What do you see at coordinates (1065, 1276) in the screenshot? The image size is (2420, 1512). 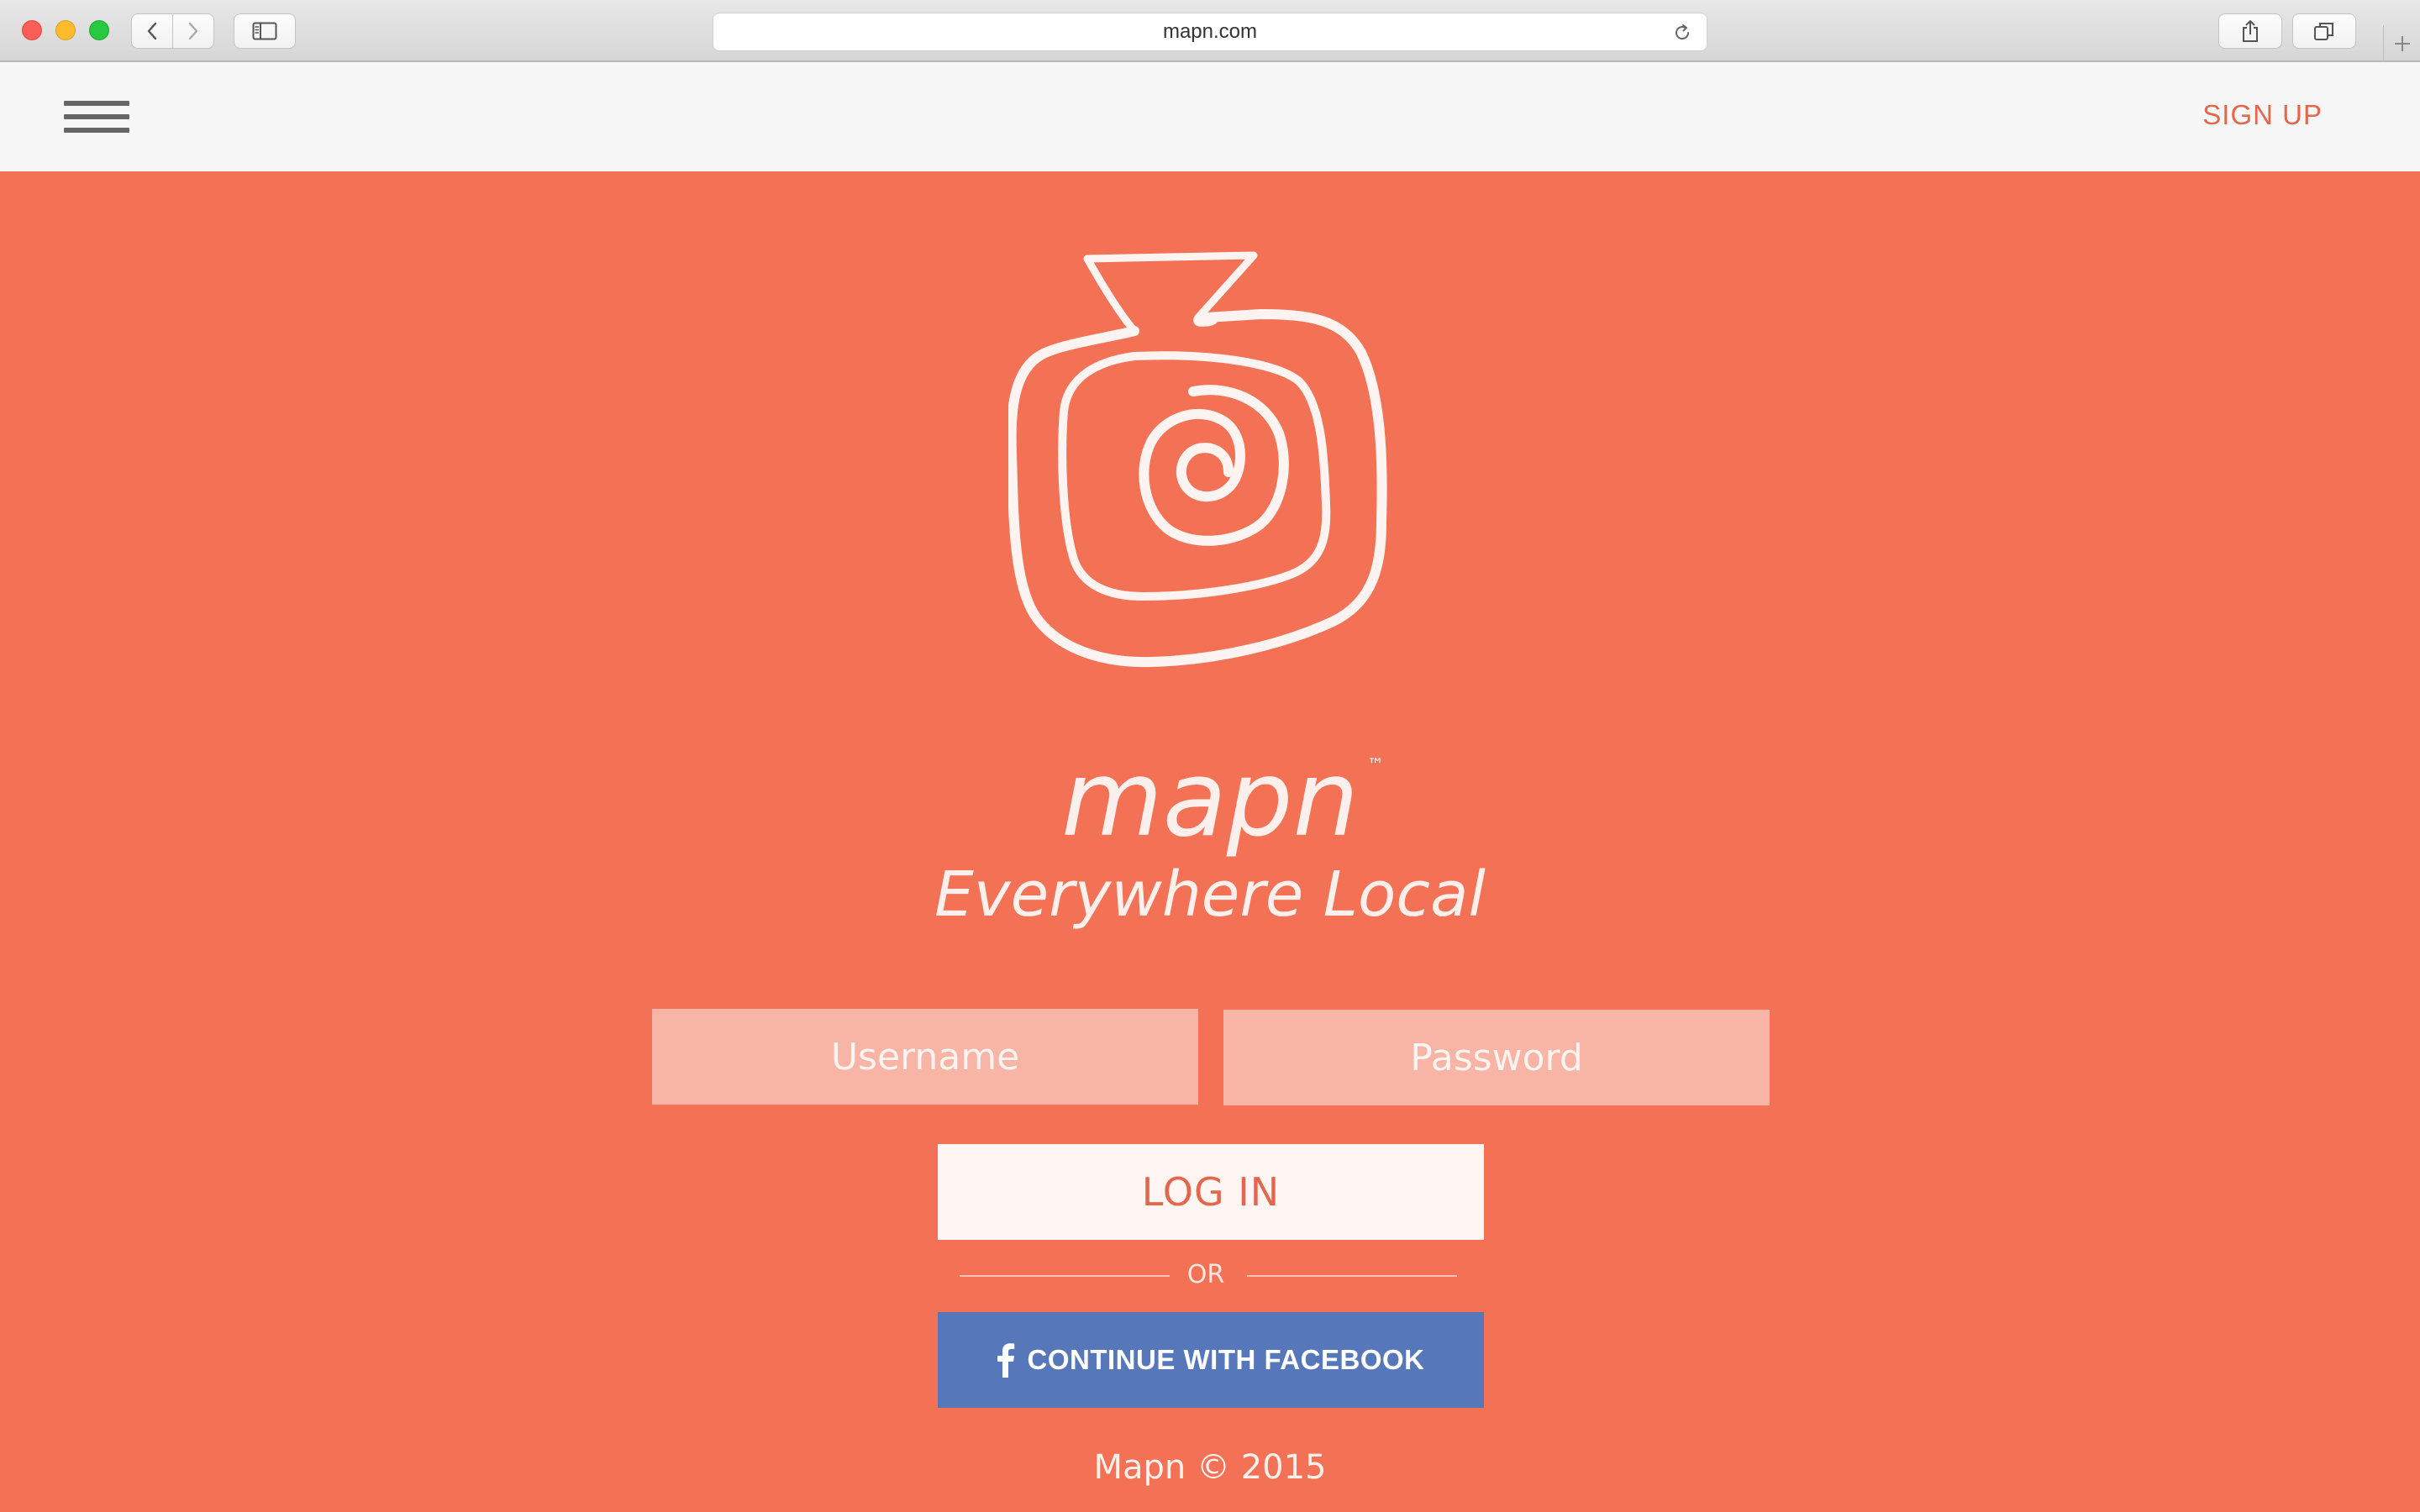 I see `divider-line-left` at bounding box center [1065, 1276].